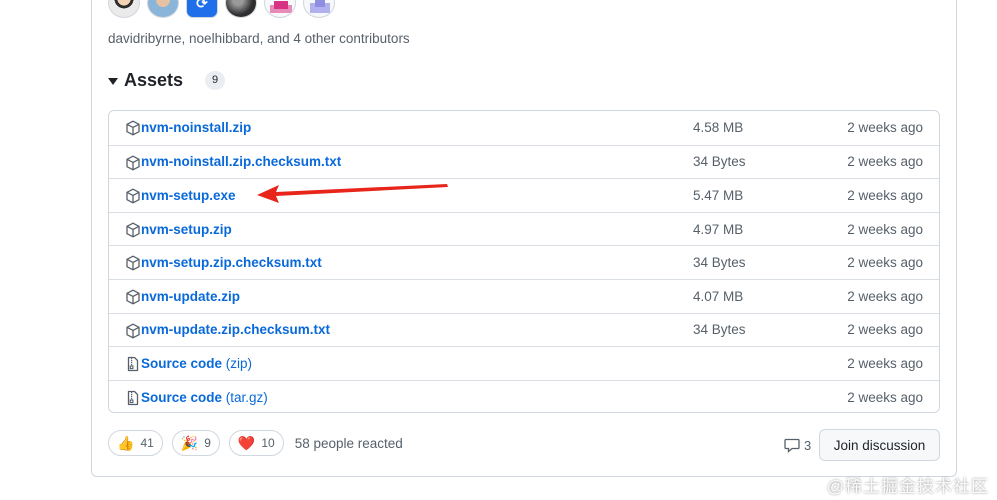 The image size is (997, 500). I want to click on asset-name: nvm-noinstall.zip, so click(196, 128).